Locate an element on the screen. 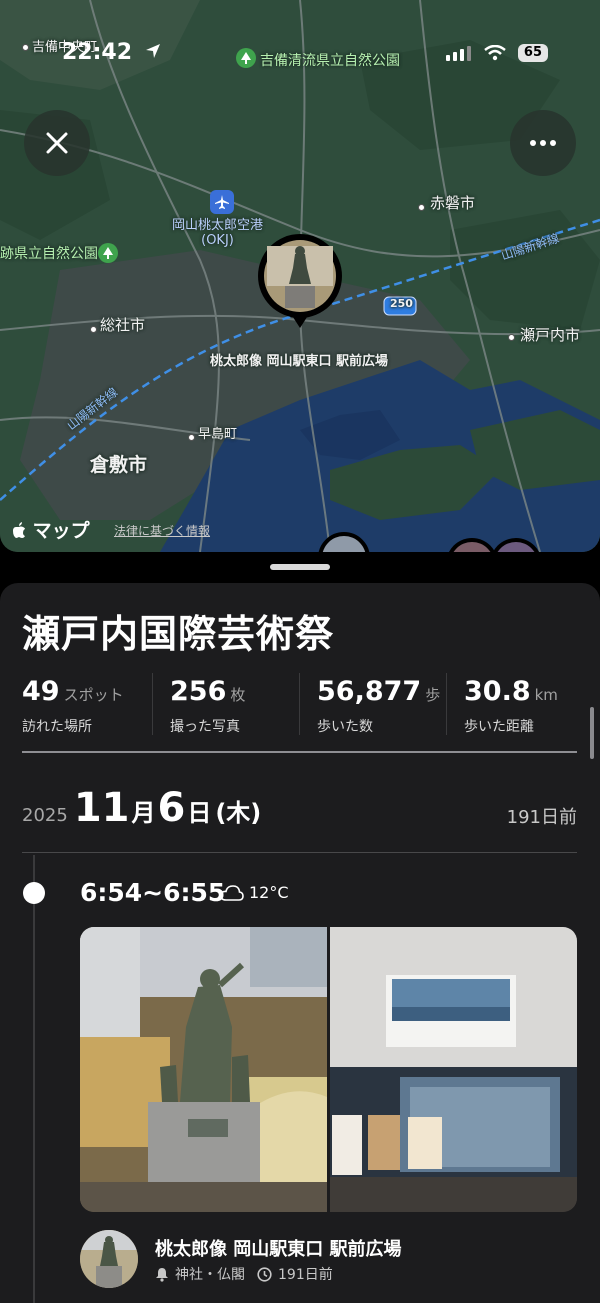 The image size is (600, 1303). date-weekday: (木) is located at coordinates (238, 813).